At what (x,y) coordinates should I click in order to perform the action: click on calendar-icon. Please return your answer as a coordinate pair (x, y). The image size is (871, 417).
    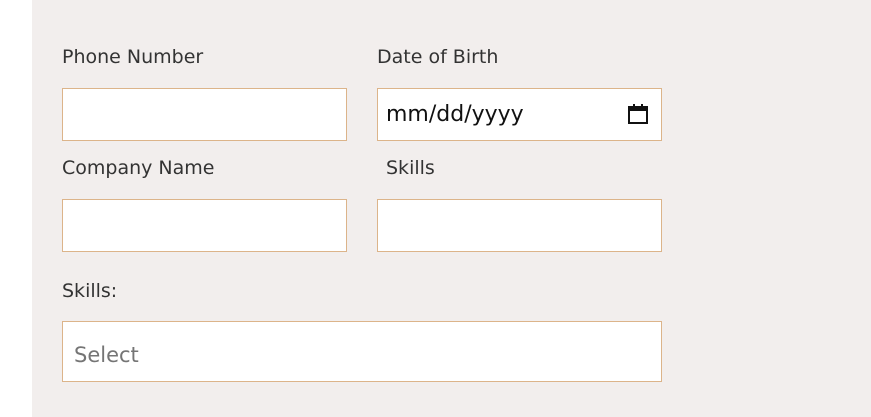
    Looking at the image, I should click on (638, 114).